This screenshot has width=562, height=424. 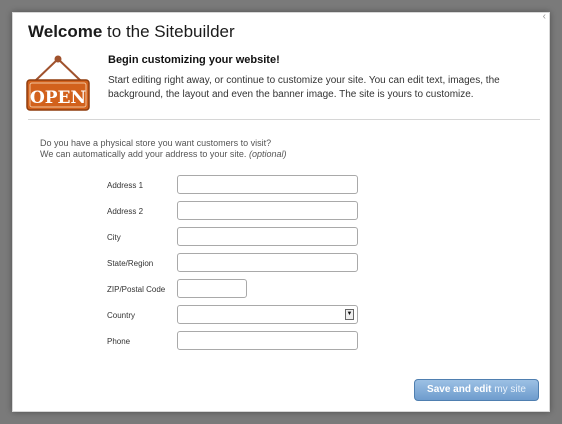 What do you see at coordinates (267, 262) in the screenshot?
I see `state-input` at bounding box center [267, 262].